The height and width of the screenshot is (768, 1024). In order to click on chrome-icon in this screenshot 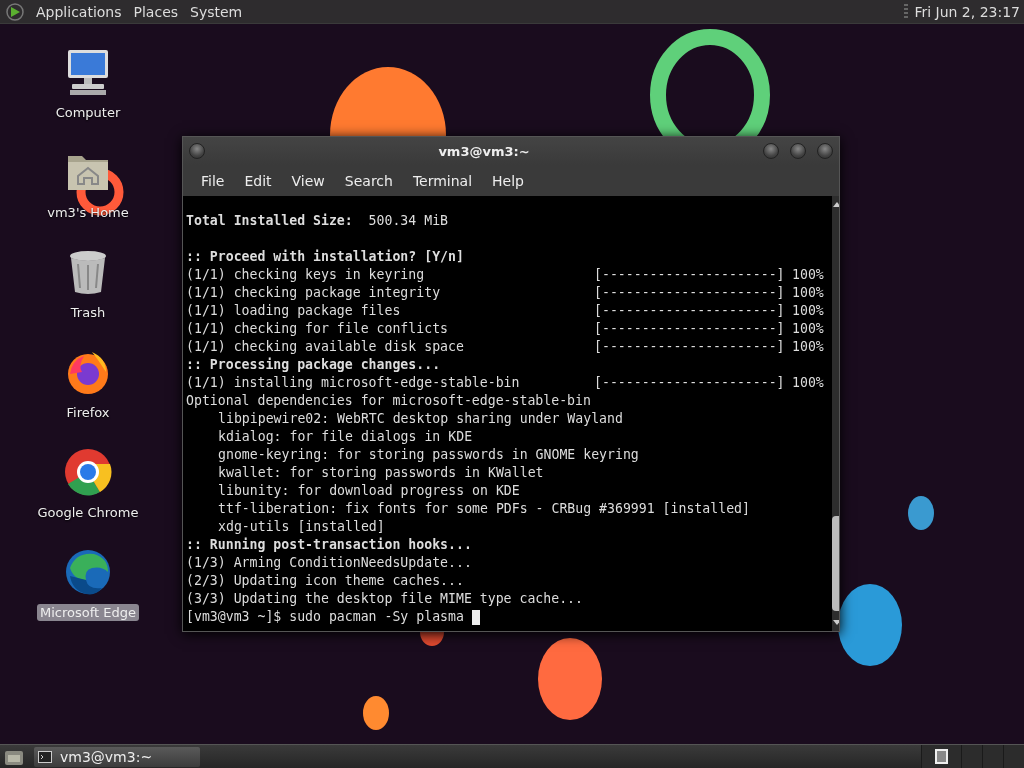, I will do `click(88, 472)`.